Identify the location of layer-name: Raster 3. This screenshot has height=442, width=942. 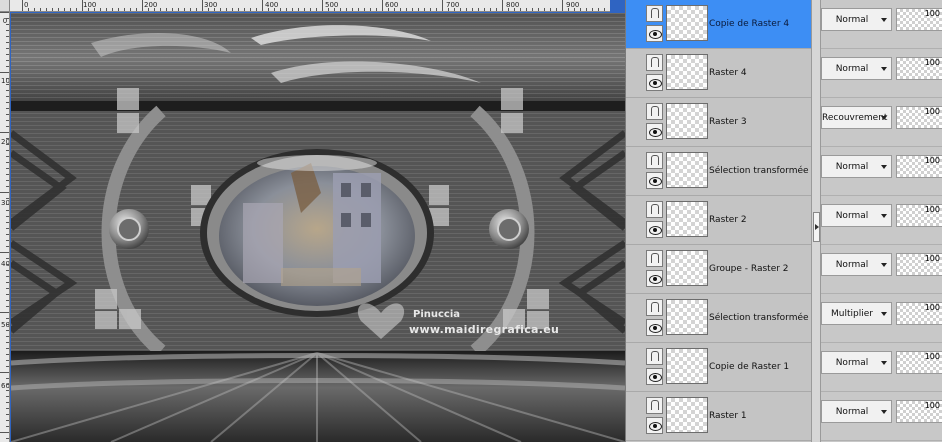
(728, 122).